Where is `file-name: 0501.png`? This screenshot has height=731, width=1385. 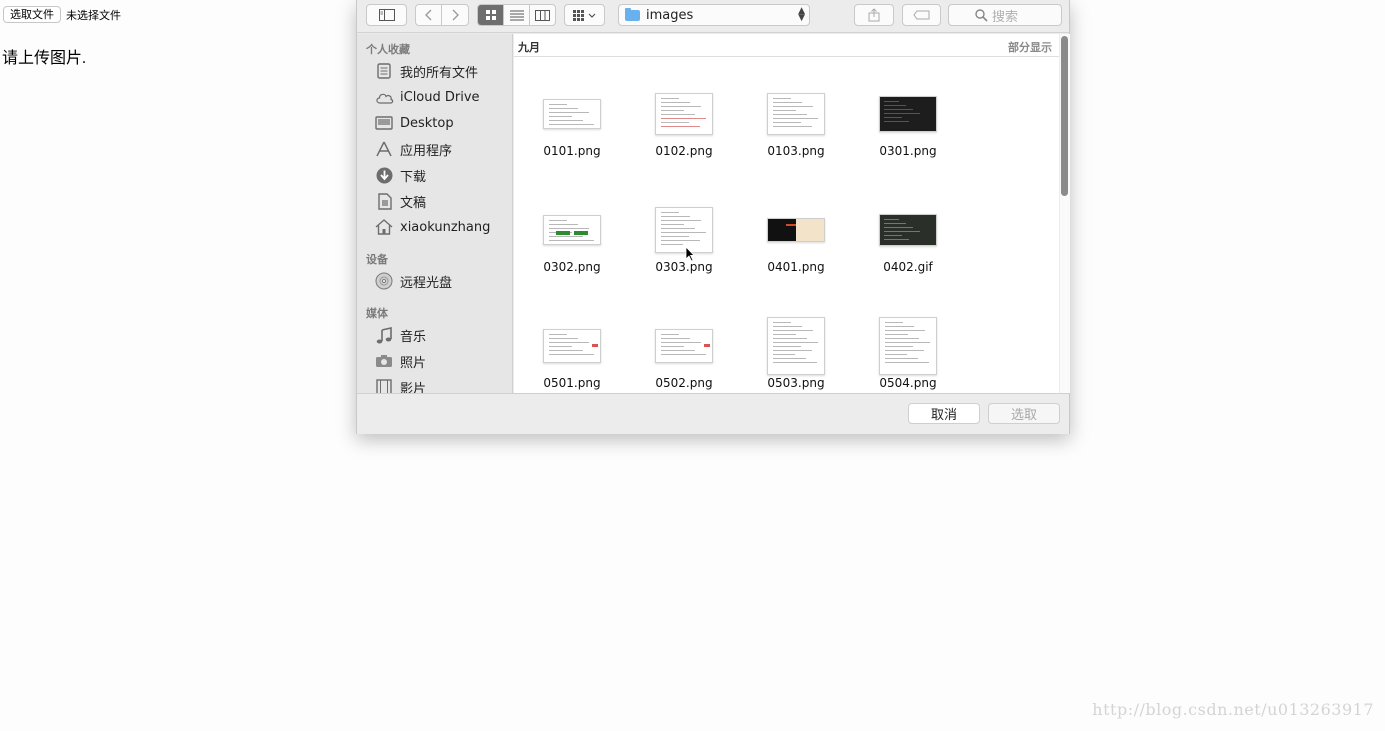 file-name: 0501.png is located at coordinates (572, 383).